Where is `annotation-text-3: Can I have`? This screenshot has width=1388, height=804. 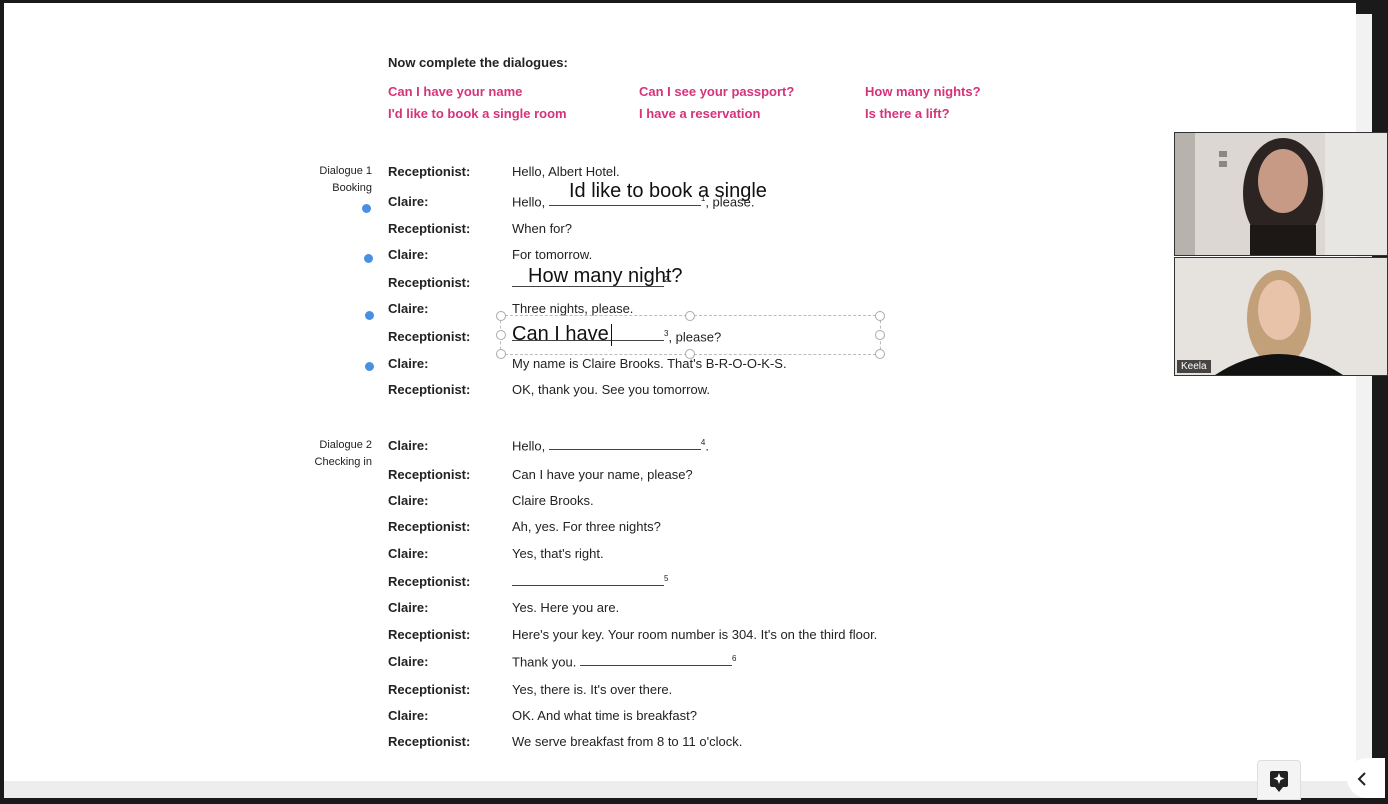 annotation-text-3: Can I have is located at coordinates (562, 334).